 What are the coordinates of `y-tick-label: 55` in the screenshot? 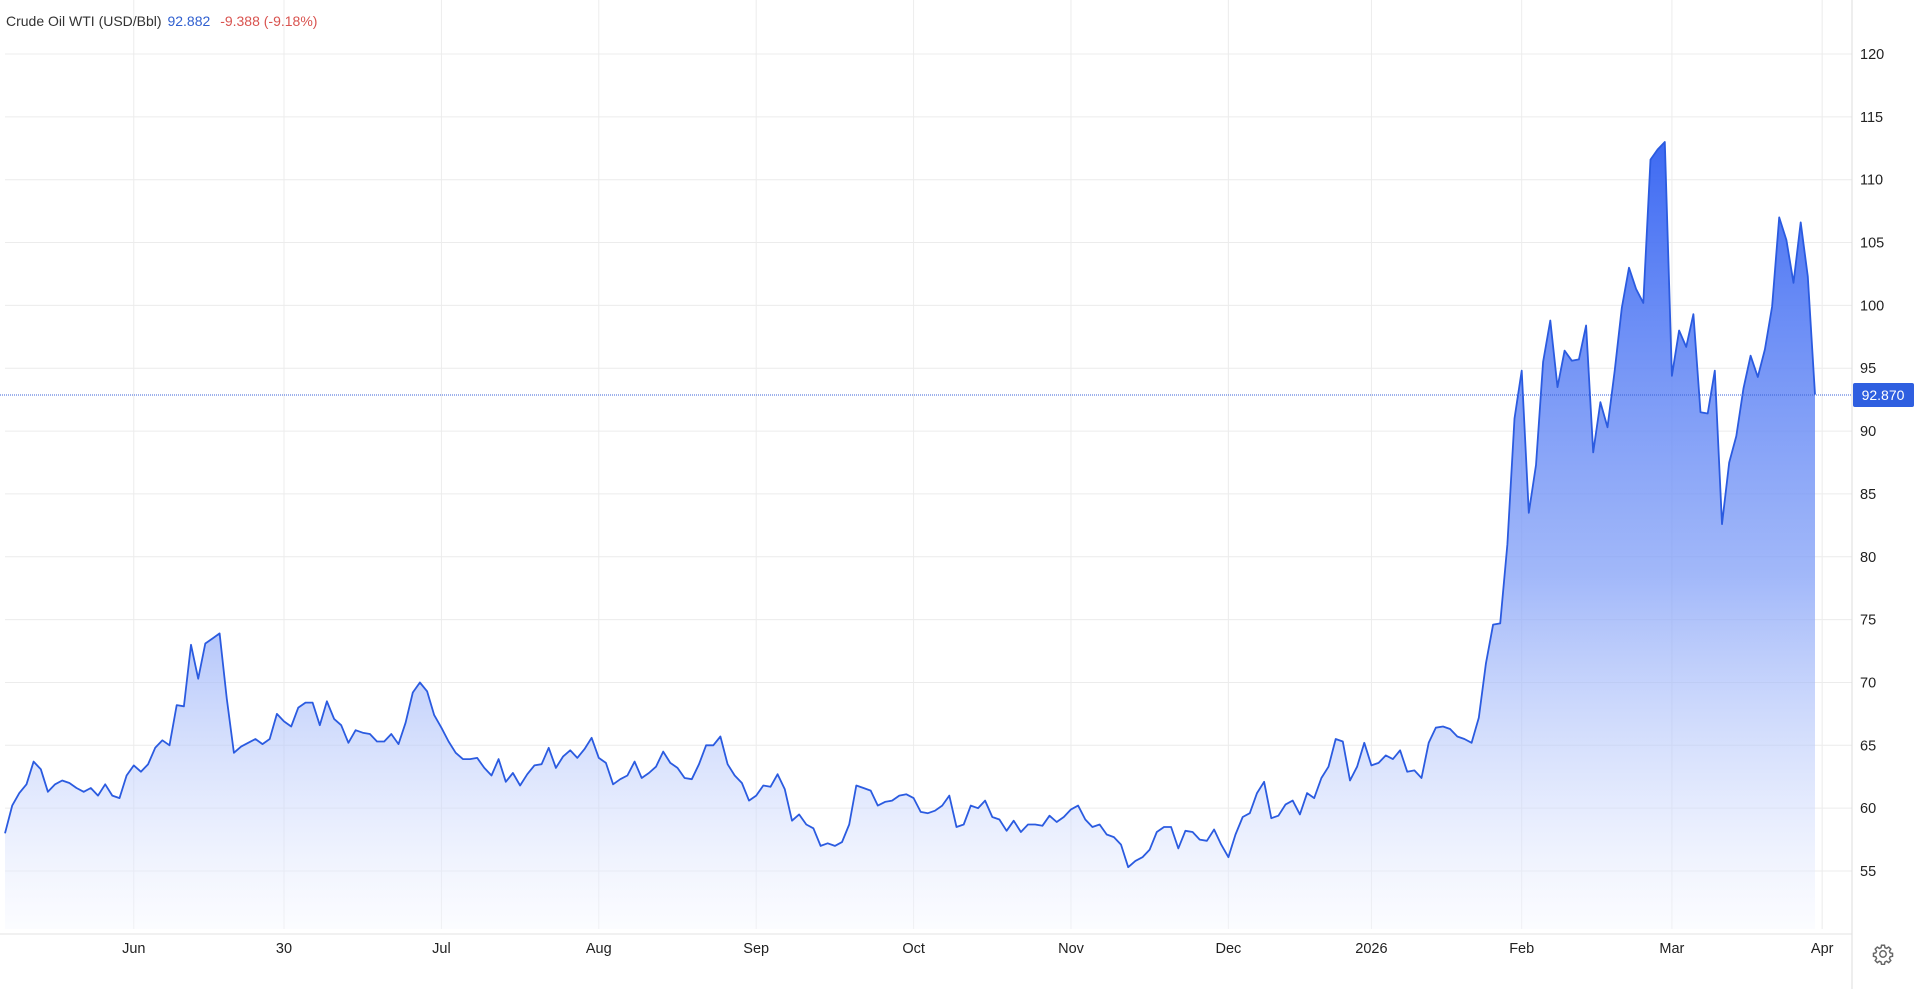 It's located at (1868, 872).